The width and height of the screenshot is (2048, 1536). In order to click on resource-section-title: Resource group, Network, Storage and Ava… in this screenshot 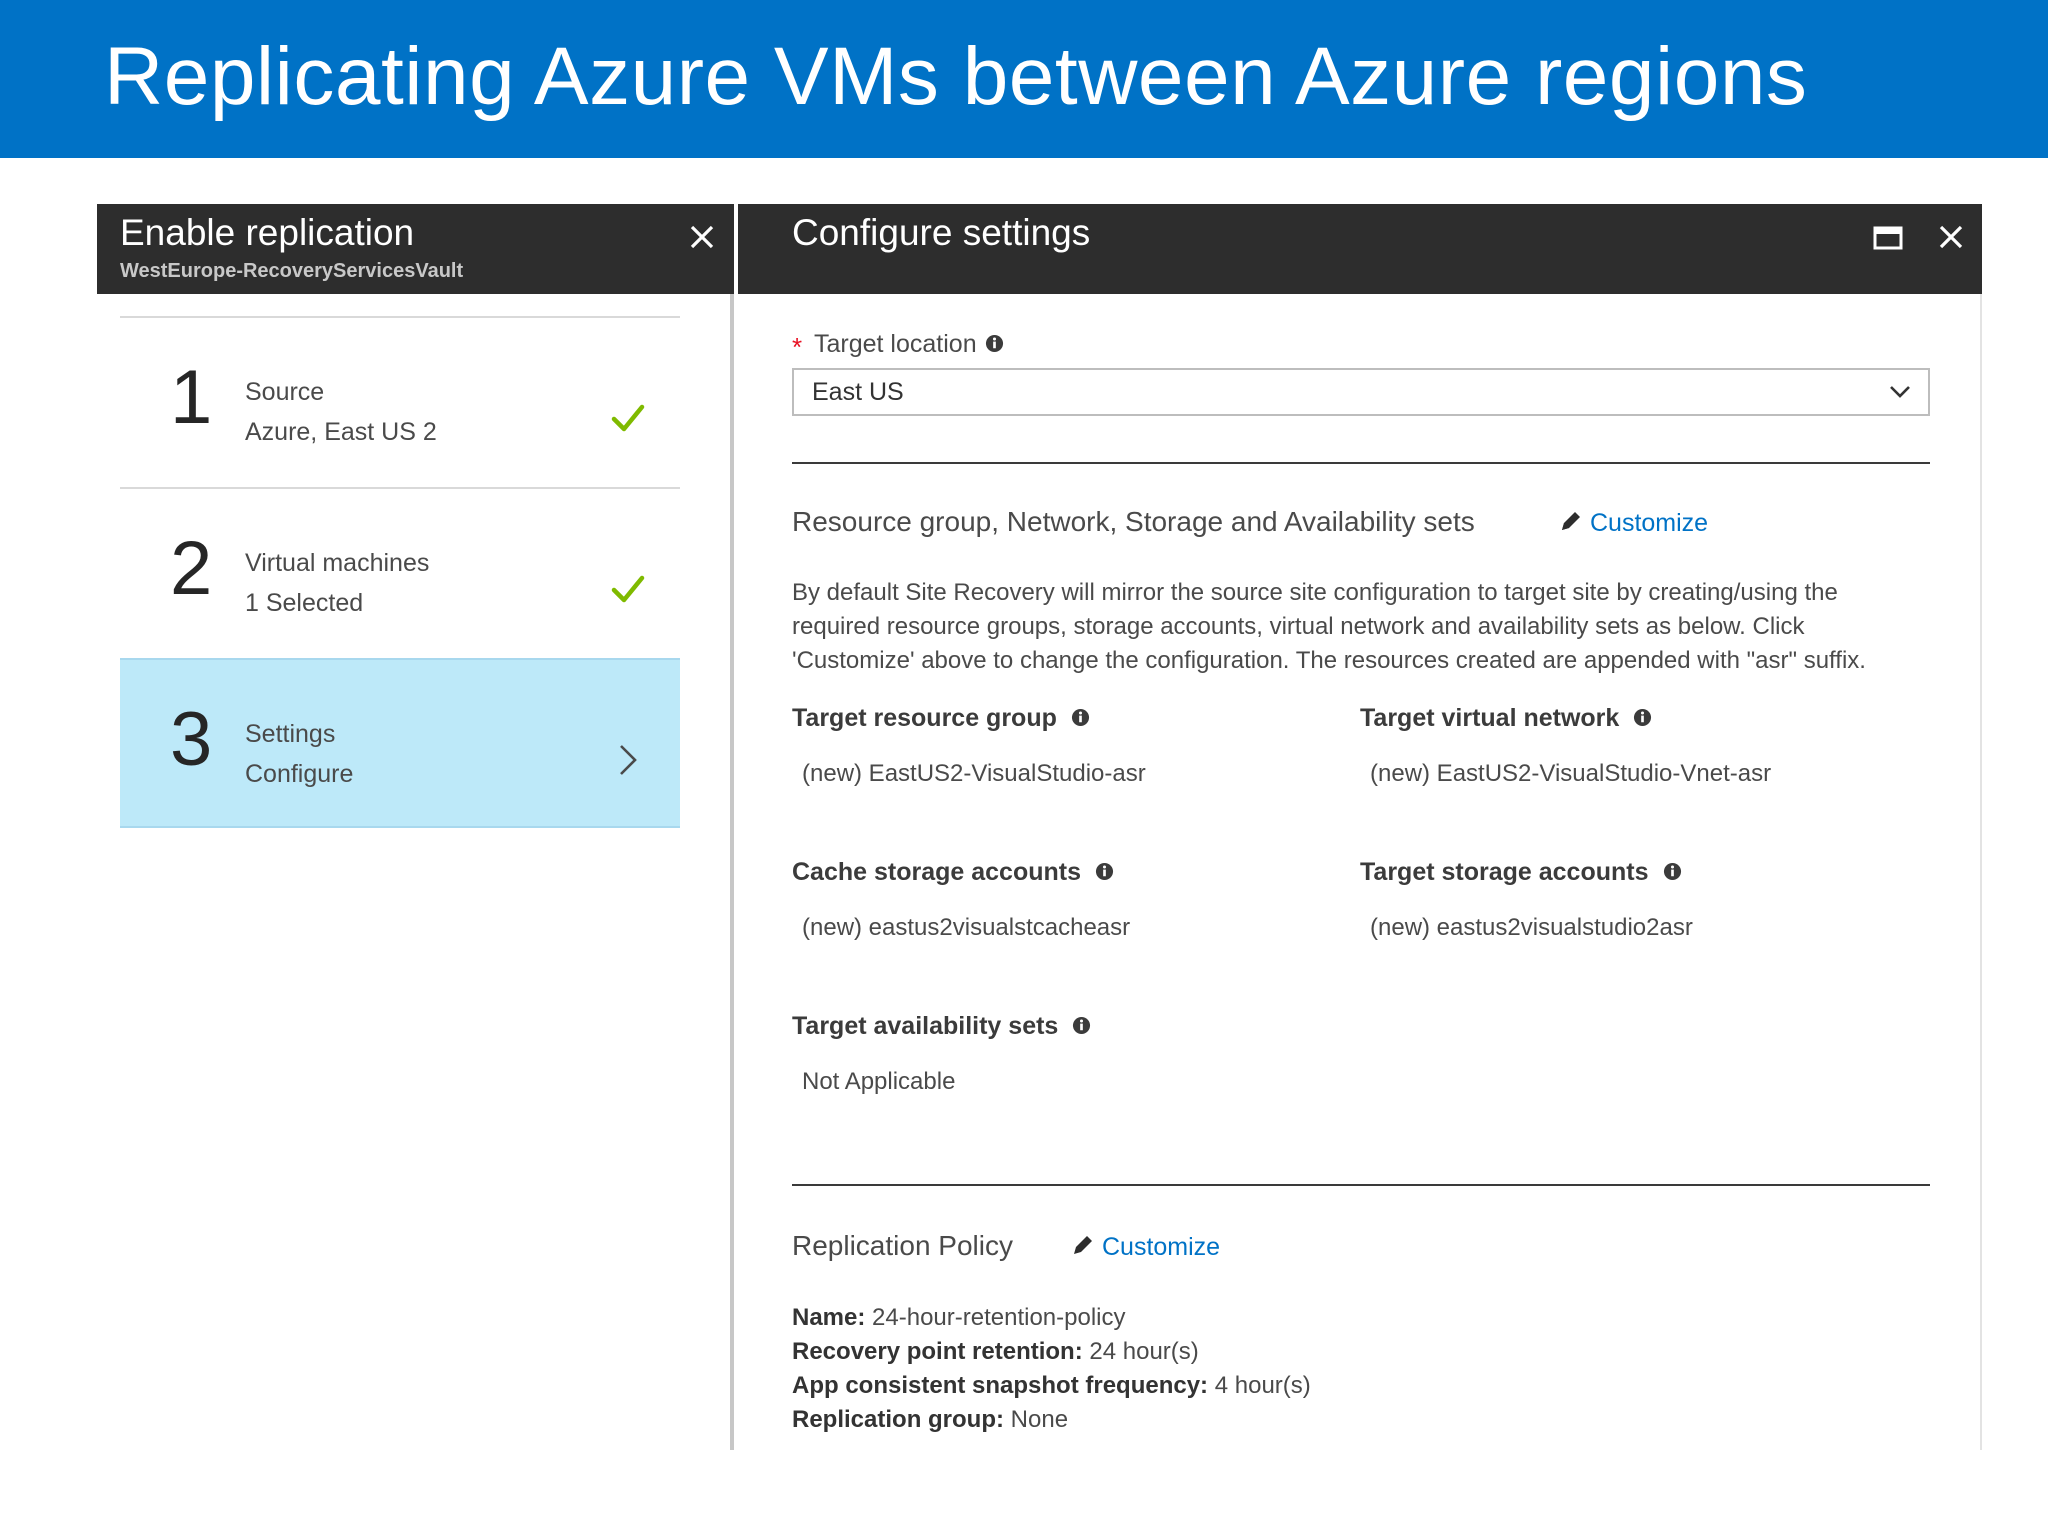, I will do `click(1133, 521)`.